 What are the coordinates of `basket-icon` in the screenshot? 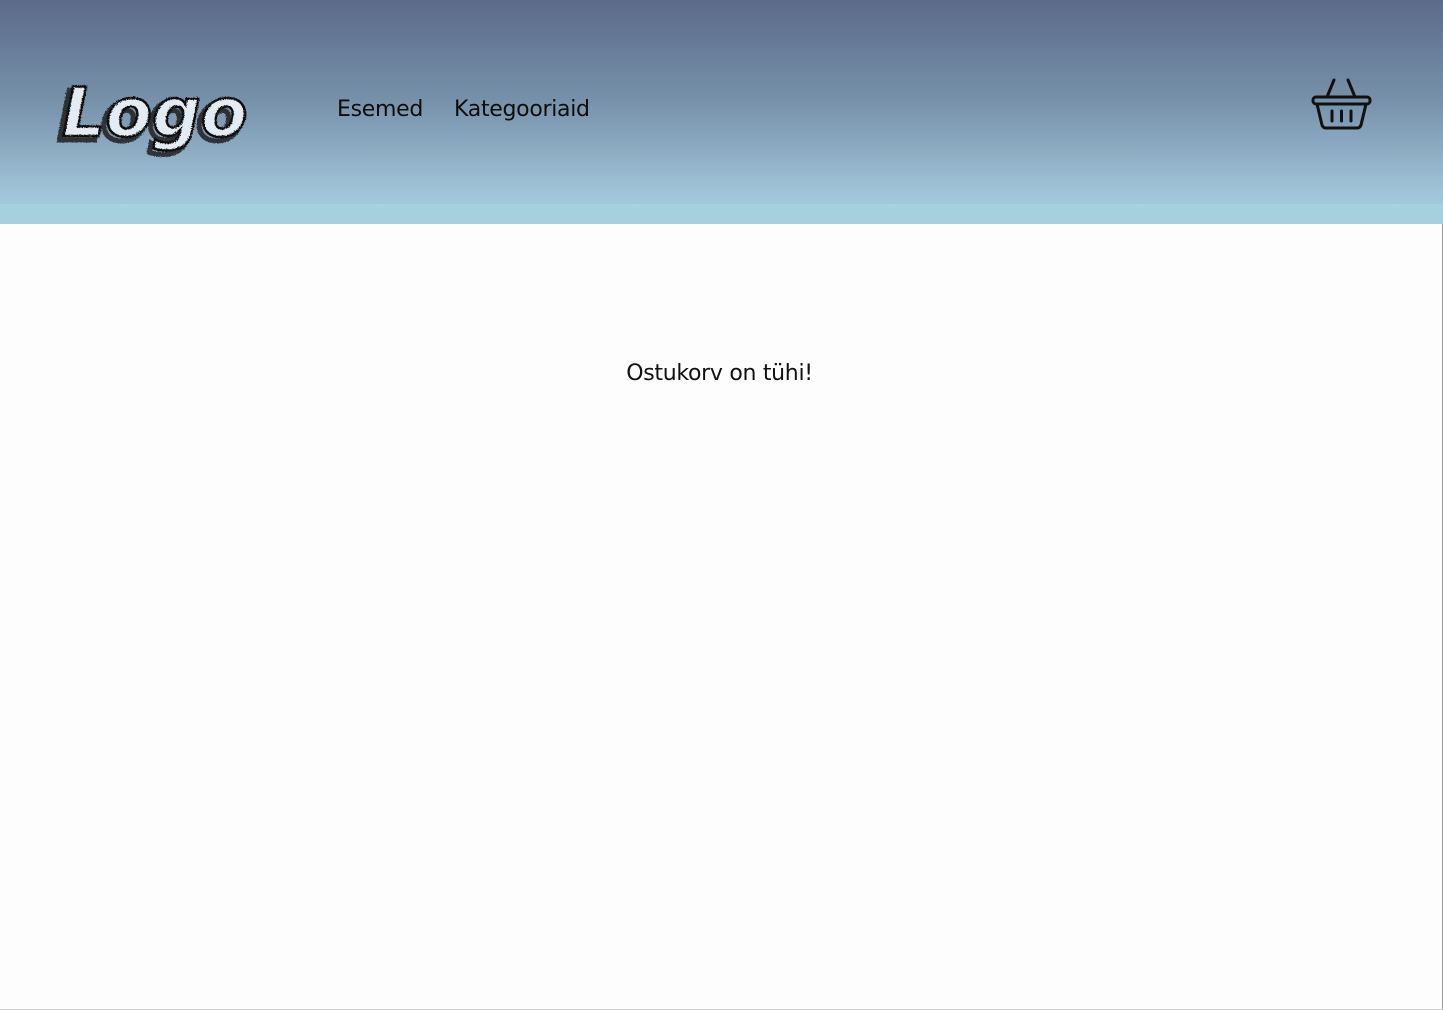 It's located at (1341, 104).